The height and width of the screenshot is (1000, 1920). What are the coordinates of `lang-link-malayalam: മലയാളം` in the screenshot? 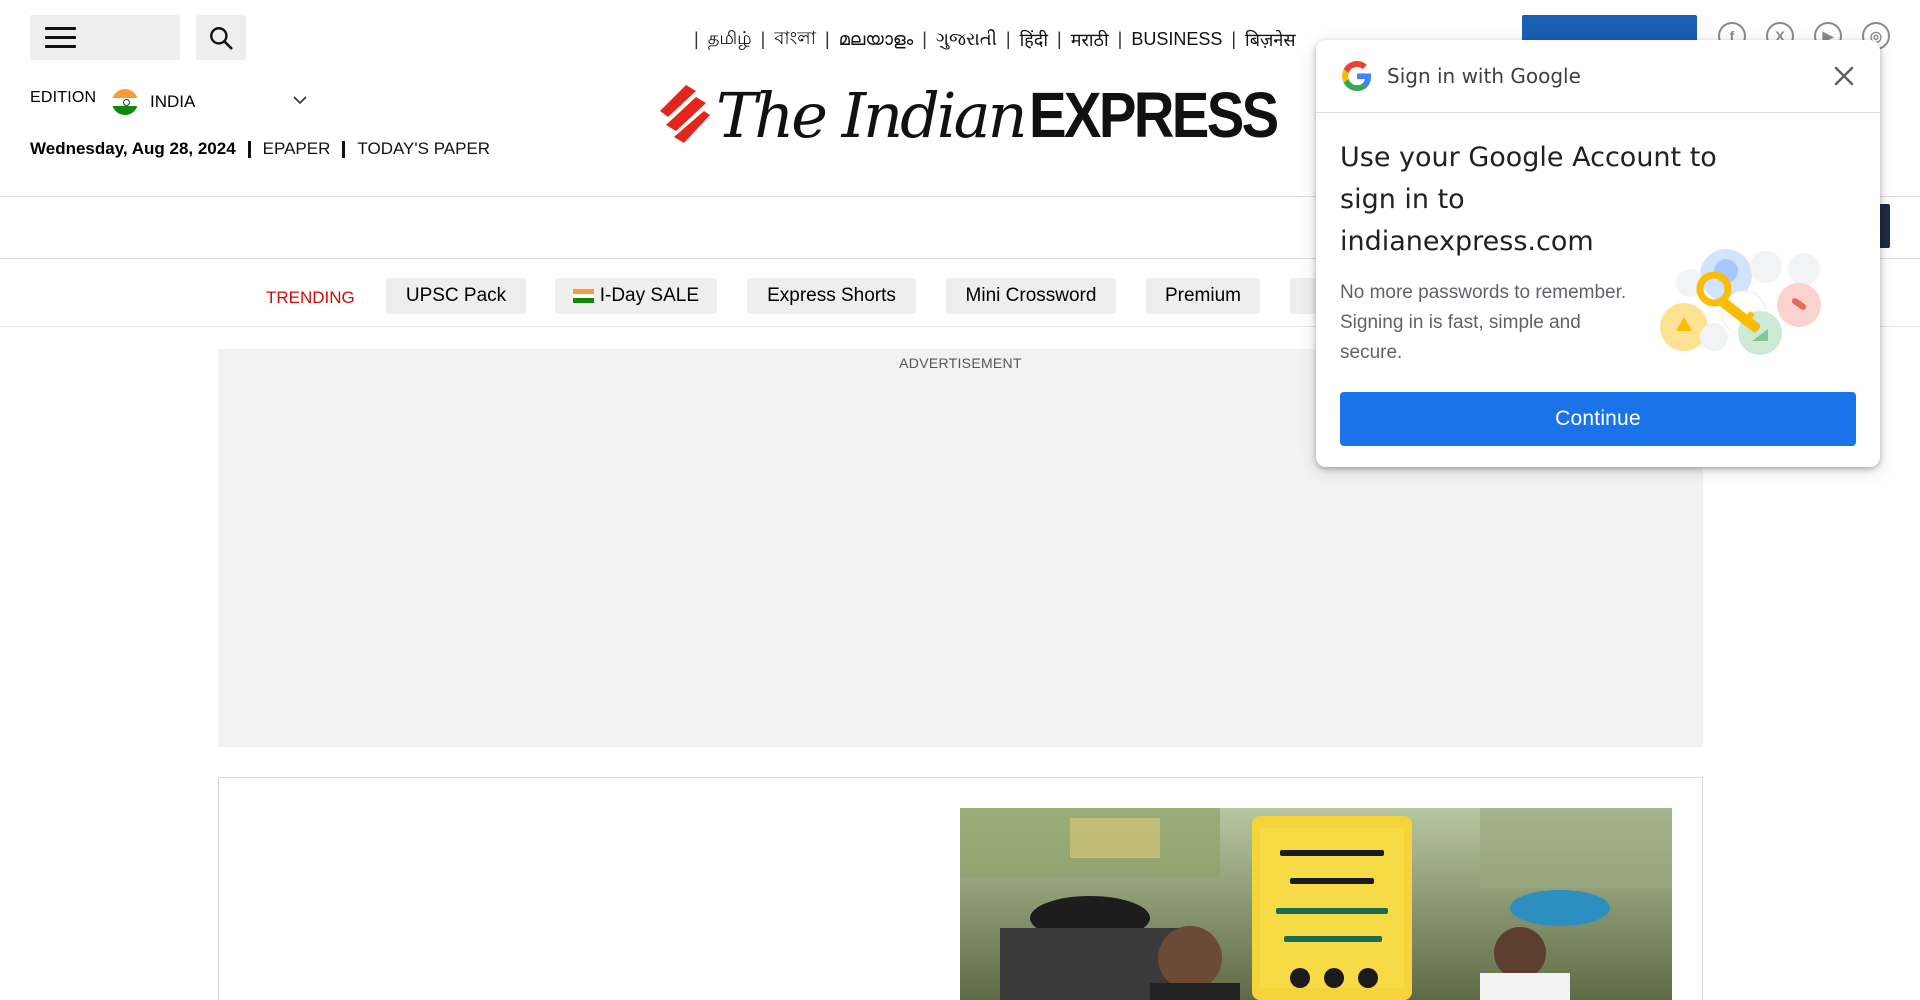 It's located at (876, 39).